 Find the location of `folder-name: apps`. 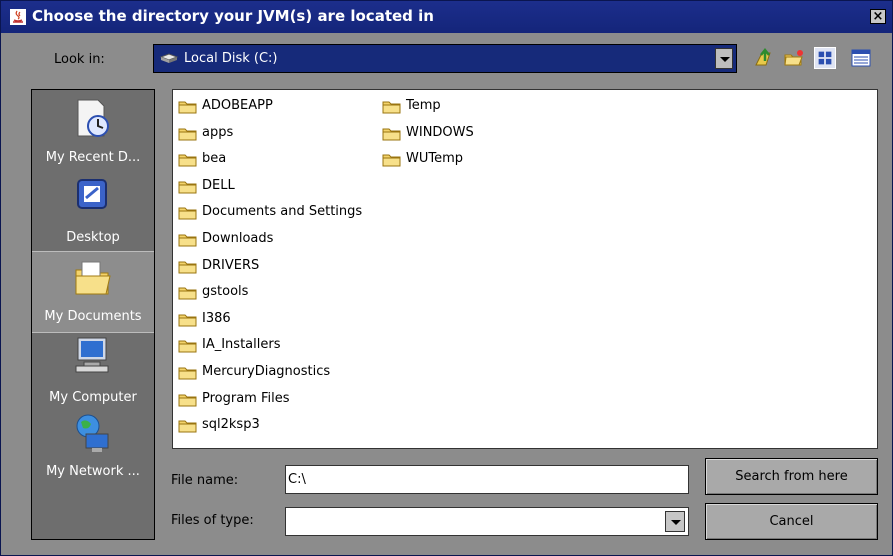

folder-name: apps is located at coordinates (218, 132).